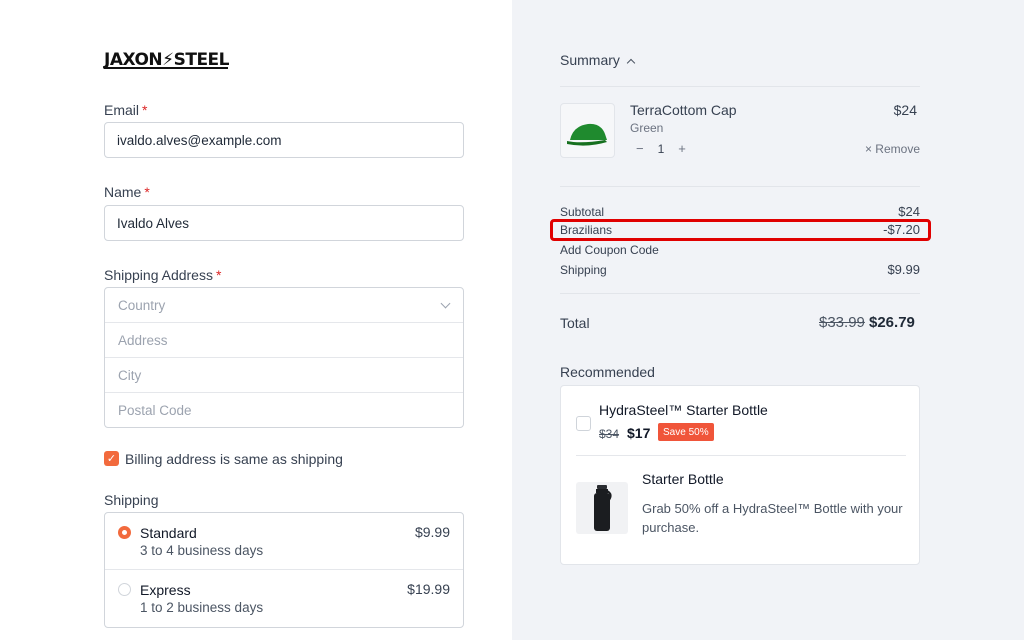 The image size is (1024, 640). Describe the element at coordinates (284, 223) in the screenshot. I see `name-field: Ivaldo Alves` at that location.